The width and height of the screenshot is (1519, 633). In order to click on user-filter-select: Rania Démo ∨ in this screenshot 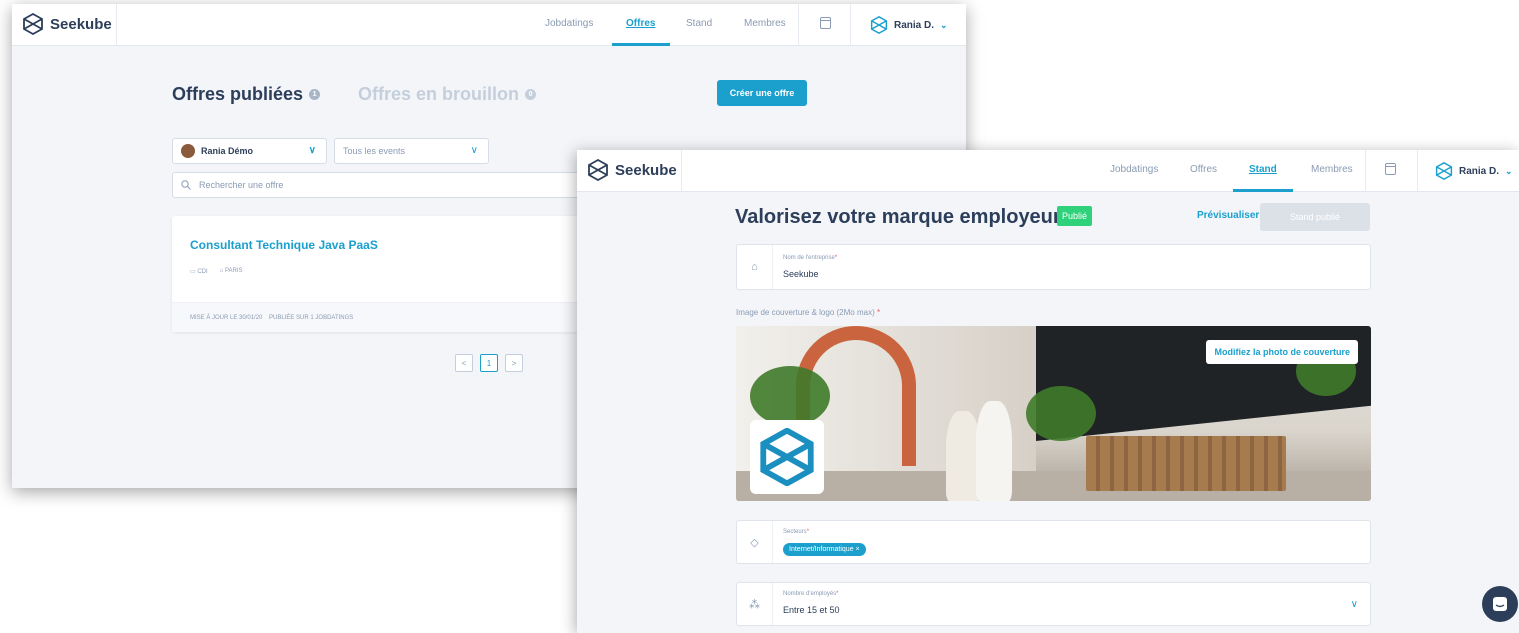, I will do `click(249, 151)`.